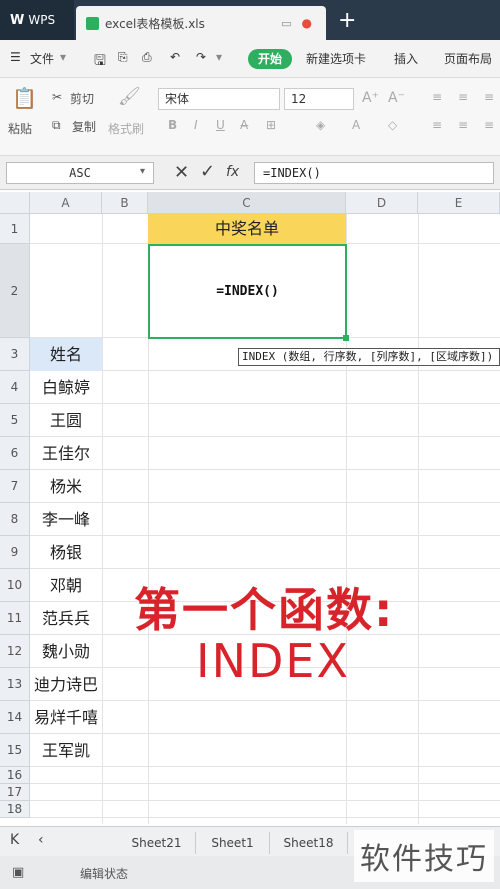 The image size is (500, 889). Describe the element at coordinates (463, 97) in the screenshot. I see `align-middle-icon: ≡` at that location.